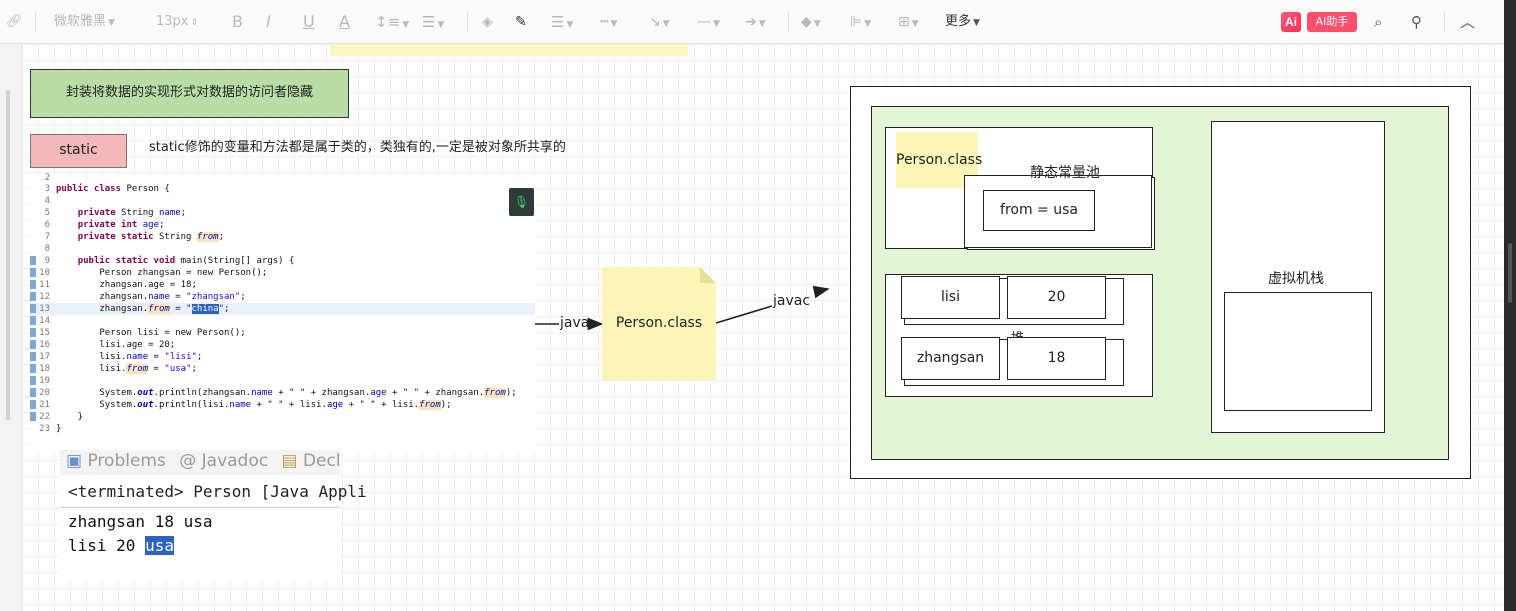 The width and height of the screenshot is (1516, 611). What do you see at coordinates (344, 22) in the screenshot?
I see `text-color-button: A` at bounding box center [344, 22].